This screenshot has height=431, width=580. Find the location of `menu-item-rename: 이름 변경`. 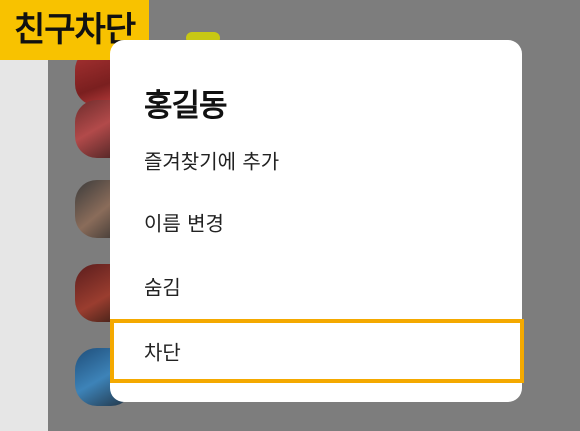

menu-item-rename: 이름 변경 is located at coordinates (316, 222).